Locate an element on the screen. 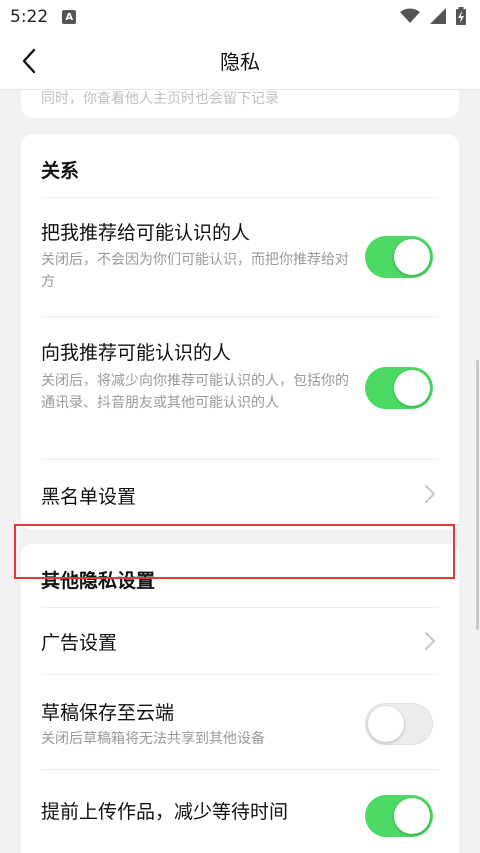 The image size is (480, 853). highlight-box is located at coordinates (234, 551).